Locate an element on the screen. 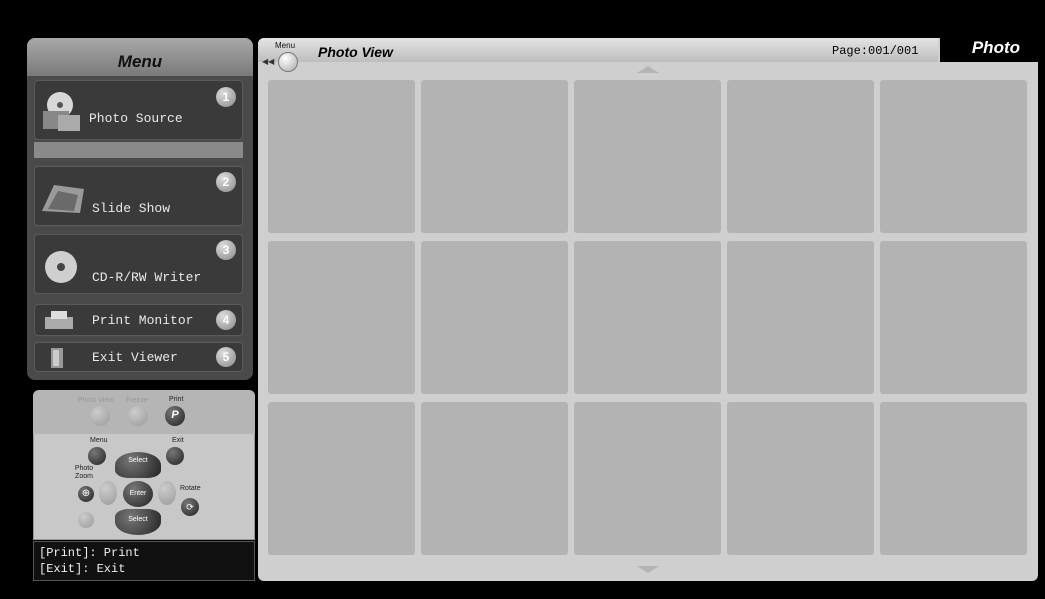  number-badge-4: 4 is located at coordinates (226, 320).